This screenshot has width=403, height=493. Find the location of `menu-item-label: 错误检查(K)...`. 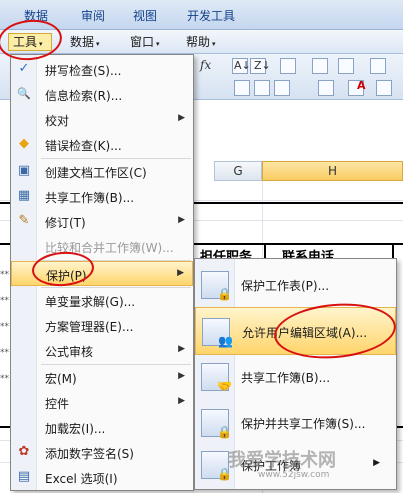

menu-item-label: 错误检查(K)... is located at coordinates (83, 146).